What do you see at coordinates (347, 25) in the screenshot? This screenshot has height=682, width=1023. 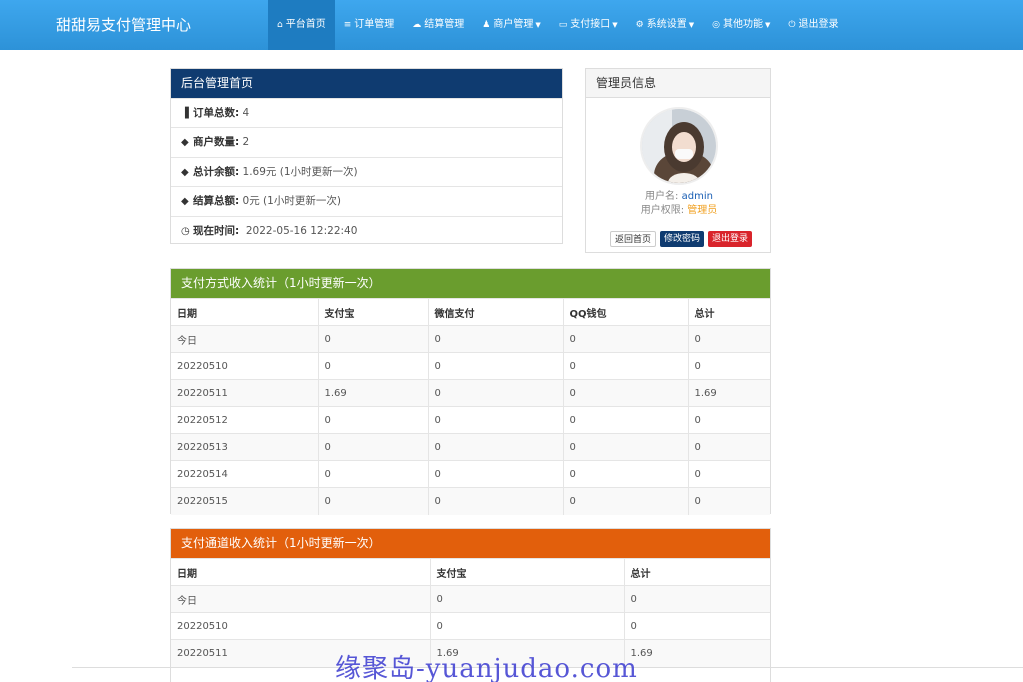 I see `list-icon: ≡` at bounding box center [347, 25].